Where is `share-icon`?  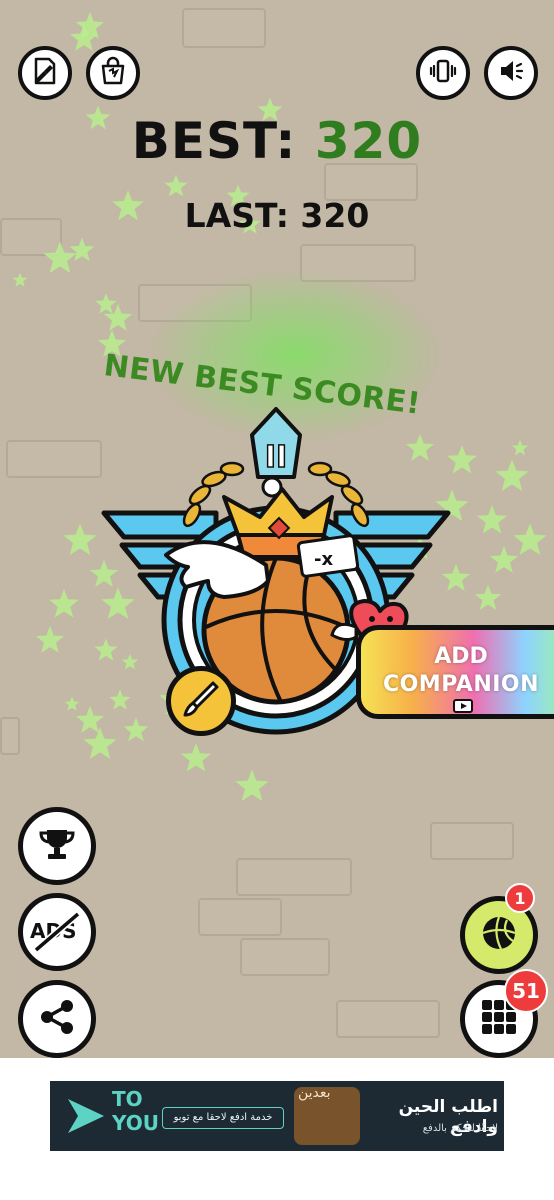
share-icon is located at coordinates (57, 1019).